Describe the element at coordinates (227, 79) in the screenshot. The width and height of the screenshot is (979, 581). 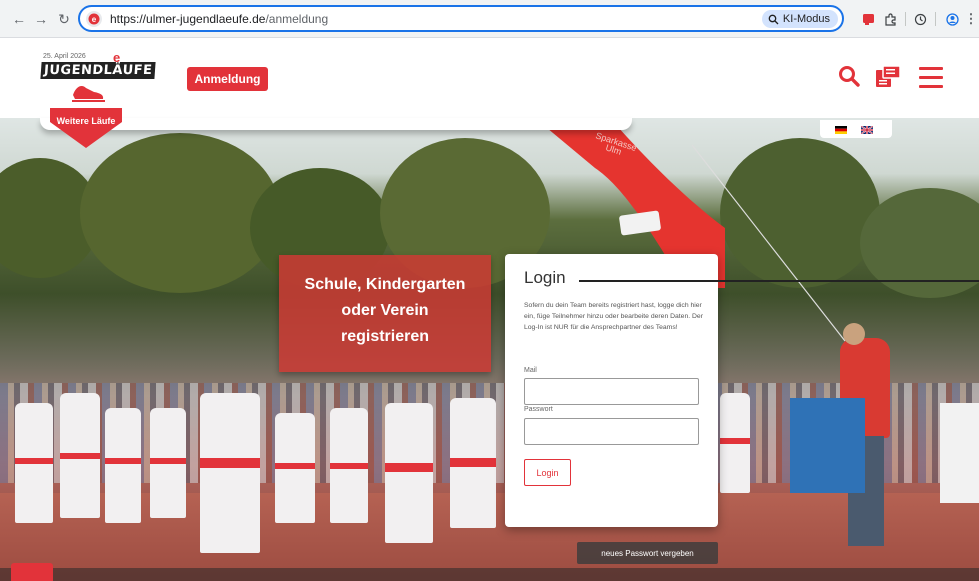
I see `register-button: Anmeldung` at that location.